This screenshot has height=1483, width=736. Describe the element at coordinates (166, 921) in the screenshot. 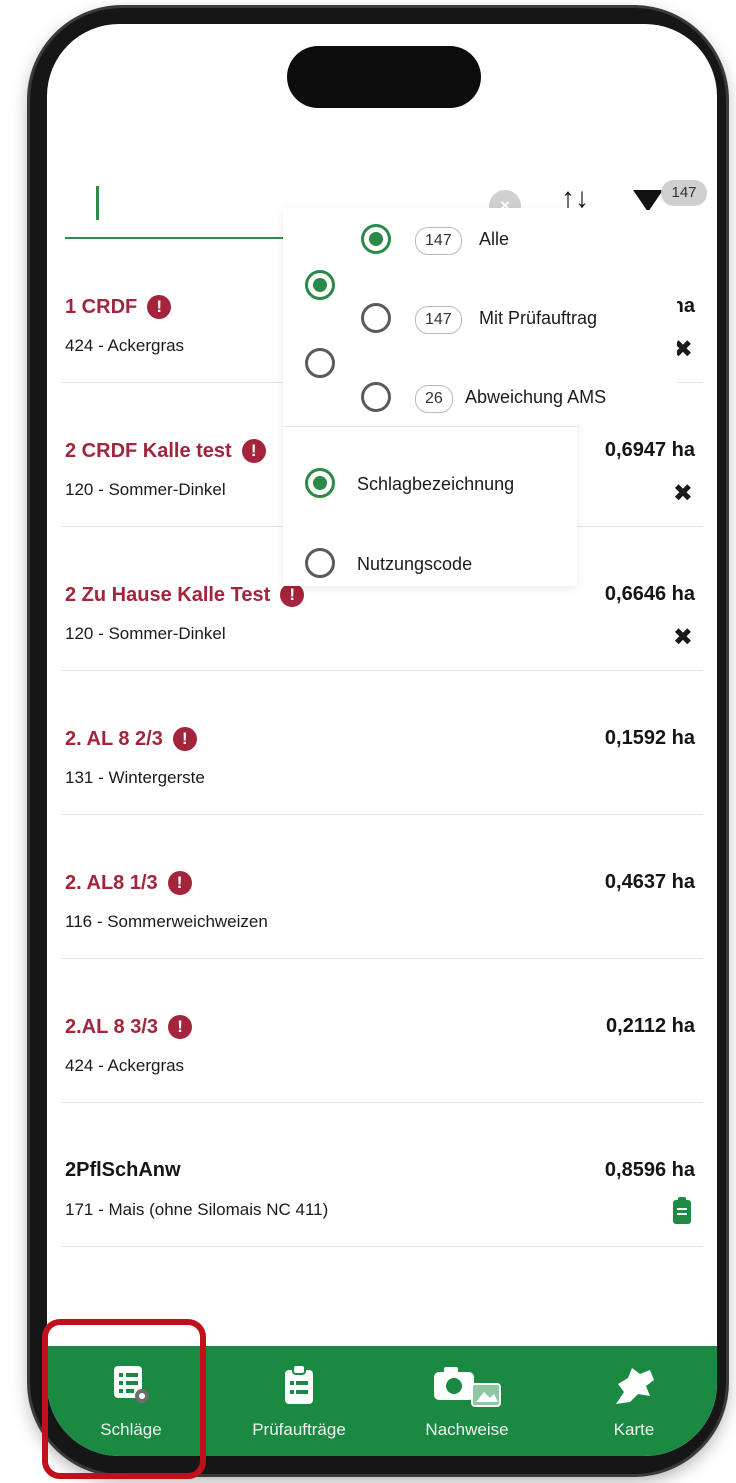

I see `field-usage-code: 116 - Sommerweichweizen` at that location.